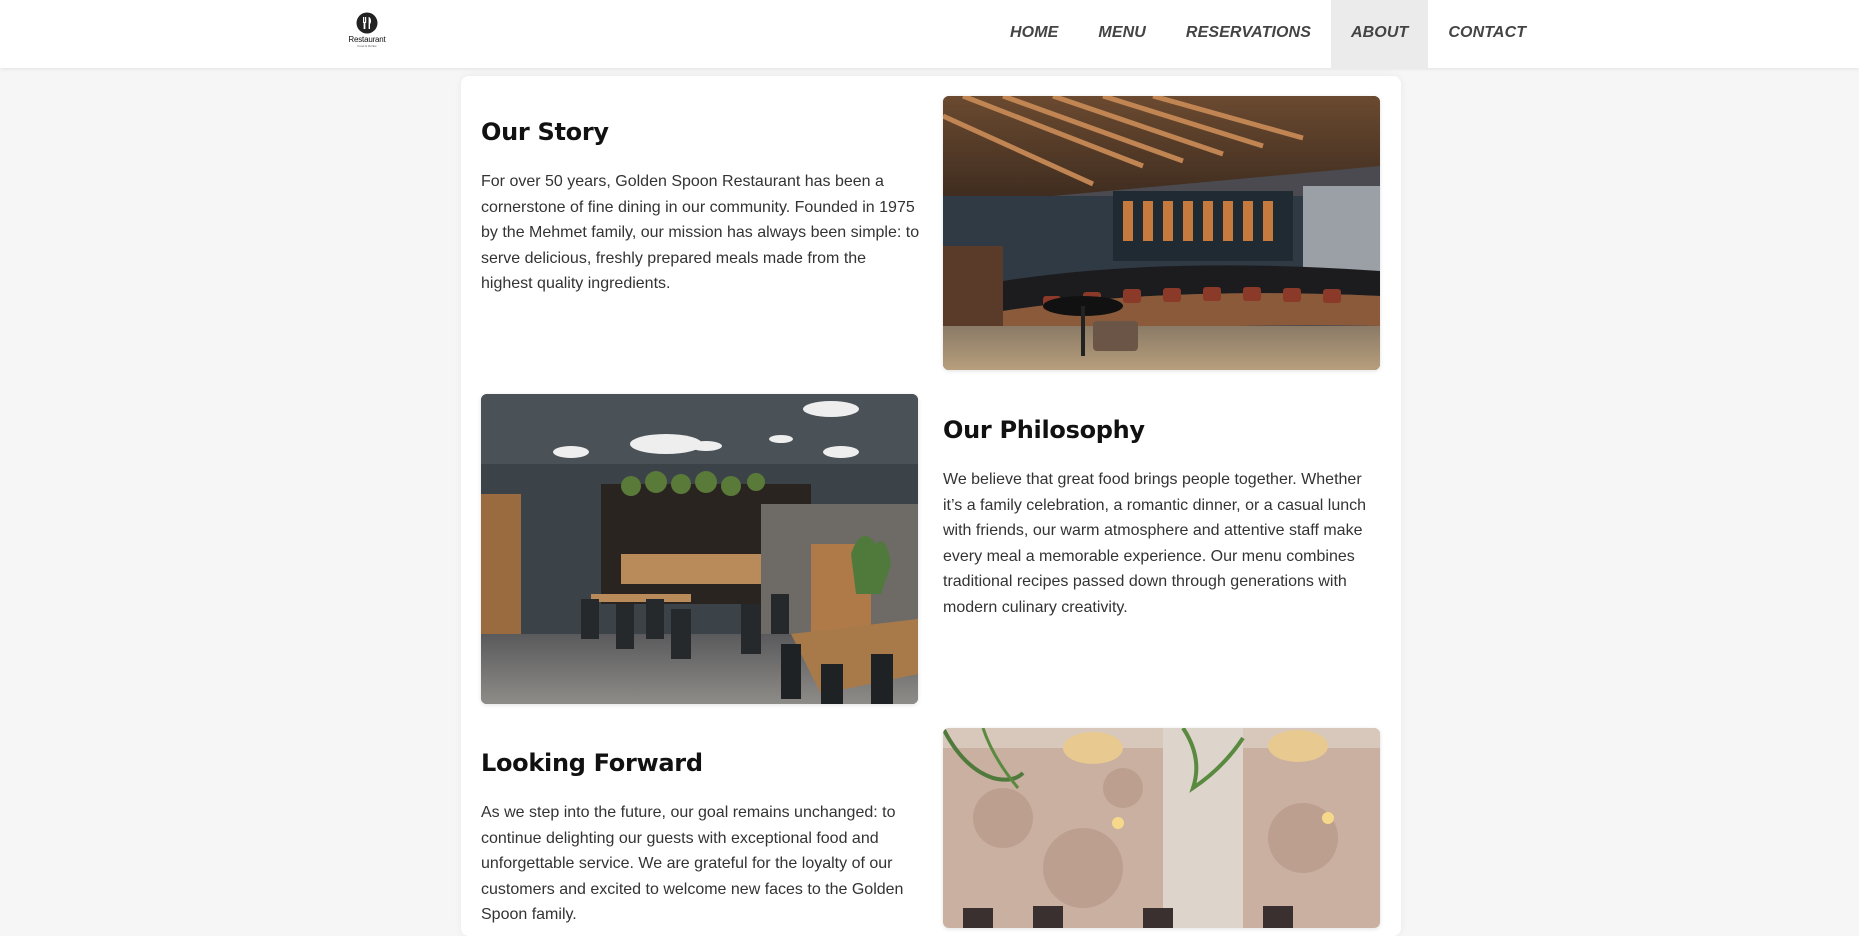  I want to click on logo-subtext: Food & Drinks, so click(367, 46).